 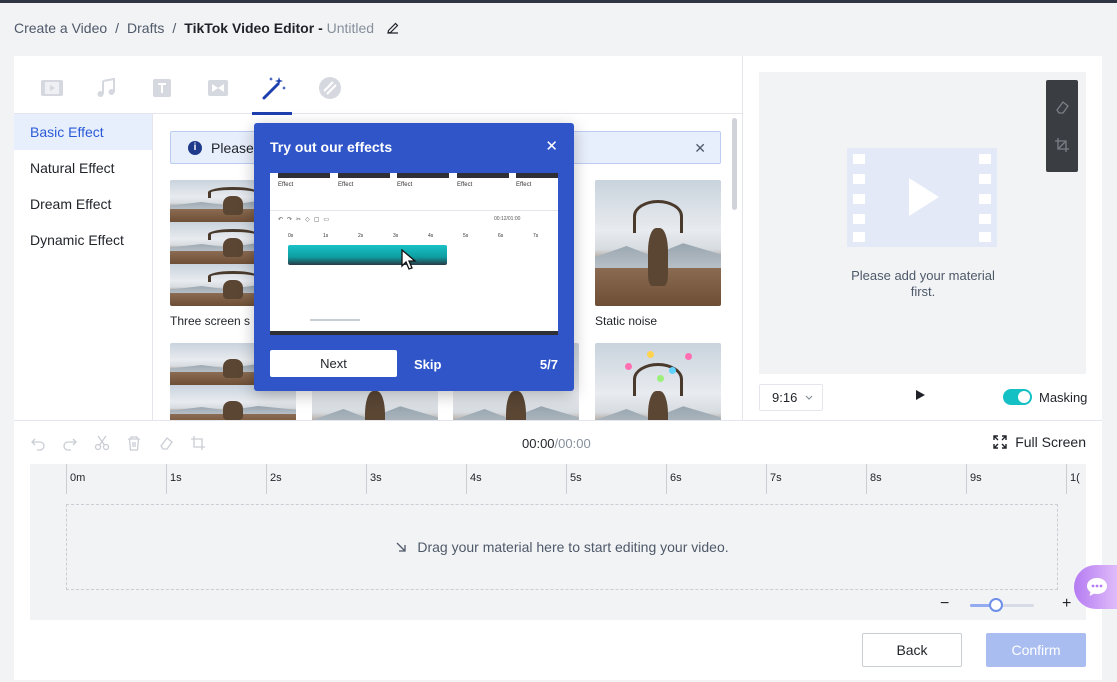 What do you see at coordinates (276, 478) in the screenshot?
I see `ruler-label: 2s` at bounding box center [276, 478].